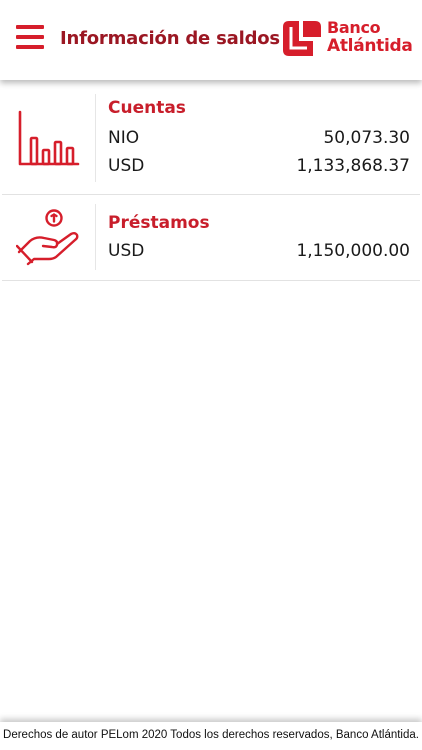 The image size is (422, 750). What do you see at coordinates (353, 251) in the screenshot?
I see `balance-amount: 1,150,000.00` at bounding box center [353, 251].